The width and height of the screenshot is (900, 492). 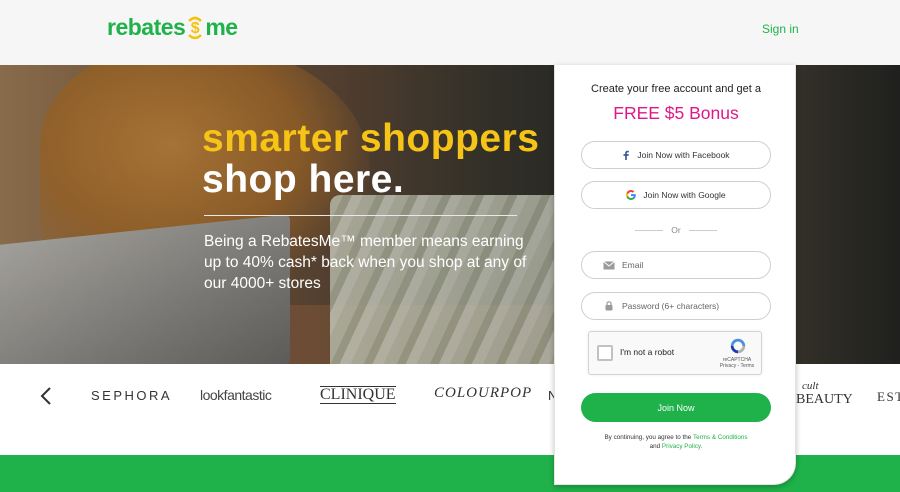 I want to click on email-input, so click(x=692, y=265).